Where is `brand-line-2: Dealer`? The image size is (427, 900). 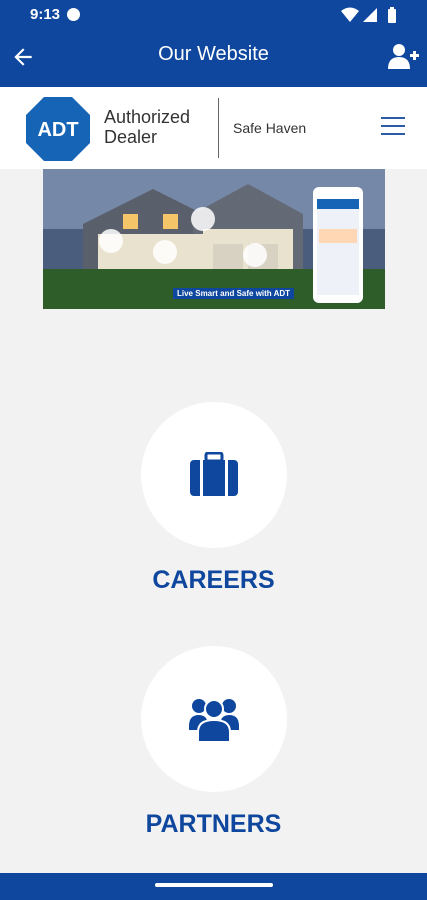 brand-line-2: Dealer is located at coordinates (131, 137).